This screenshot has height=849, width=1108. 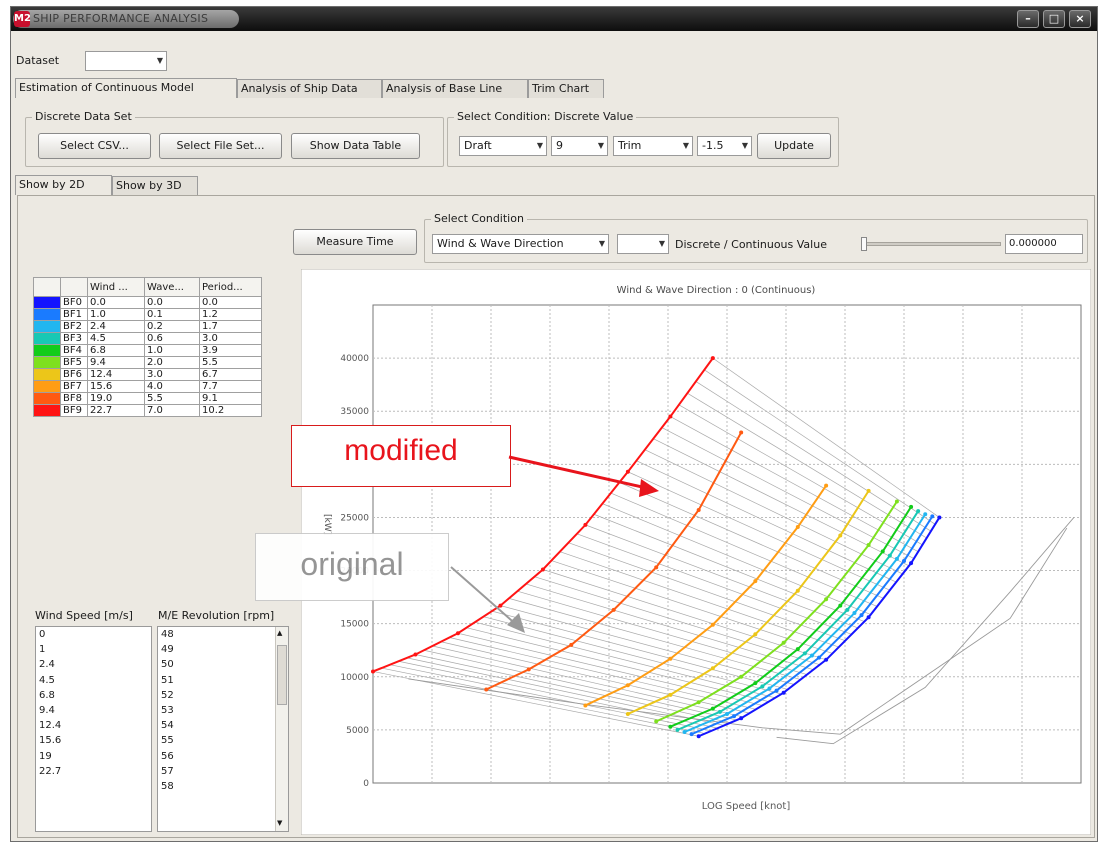 What do you see at coordinates (649, 488) in the screenshot?
I see `modified-arrowhead-icon` at bounding box center [649, 488].